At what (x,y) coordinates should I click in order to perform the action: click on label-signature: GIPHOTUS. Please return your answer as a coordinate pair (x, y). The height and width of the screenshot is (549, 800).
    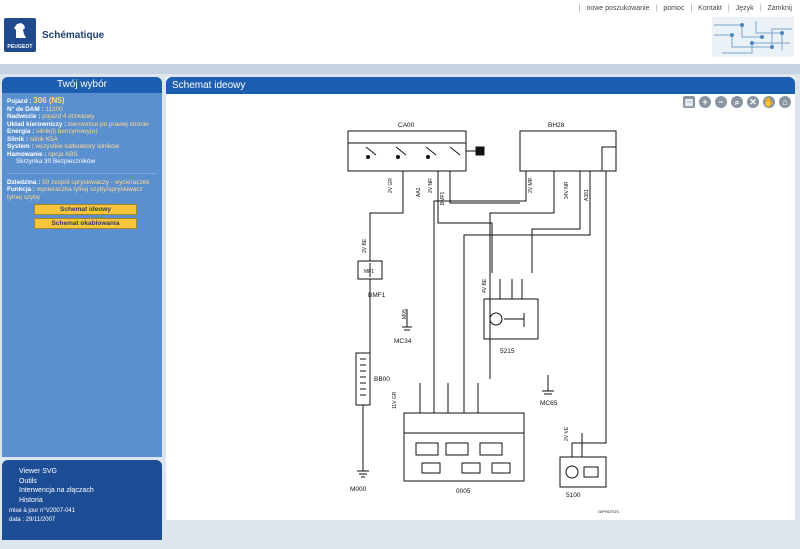
    Looking at the image, I should click on (608, 511).